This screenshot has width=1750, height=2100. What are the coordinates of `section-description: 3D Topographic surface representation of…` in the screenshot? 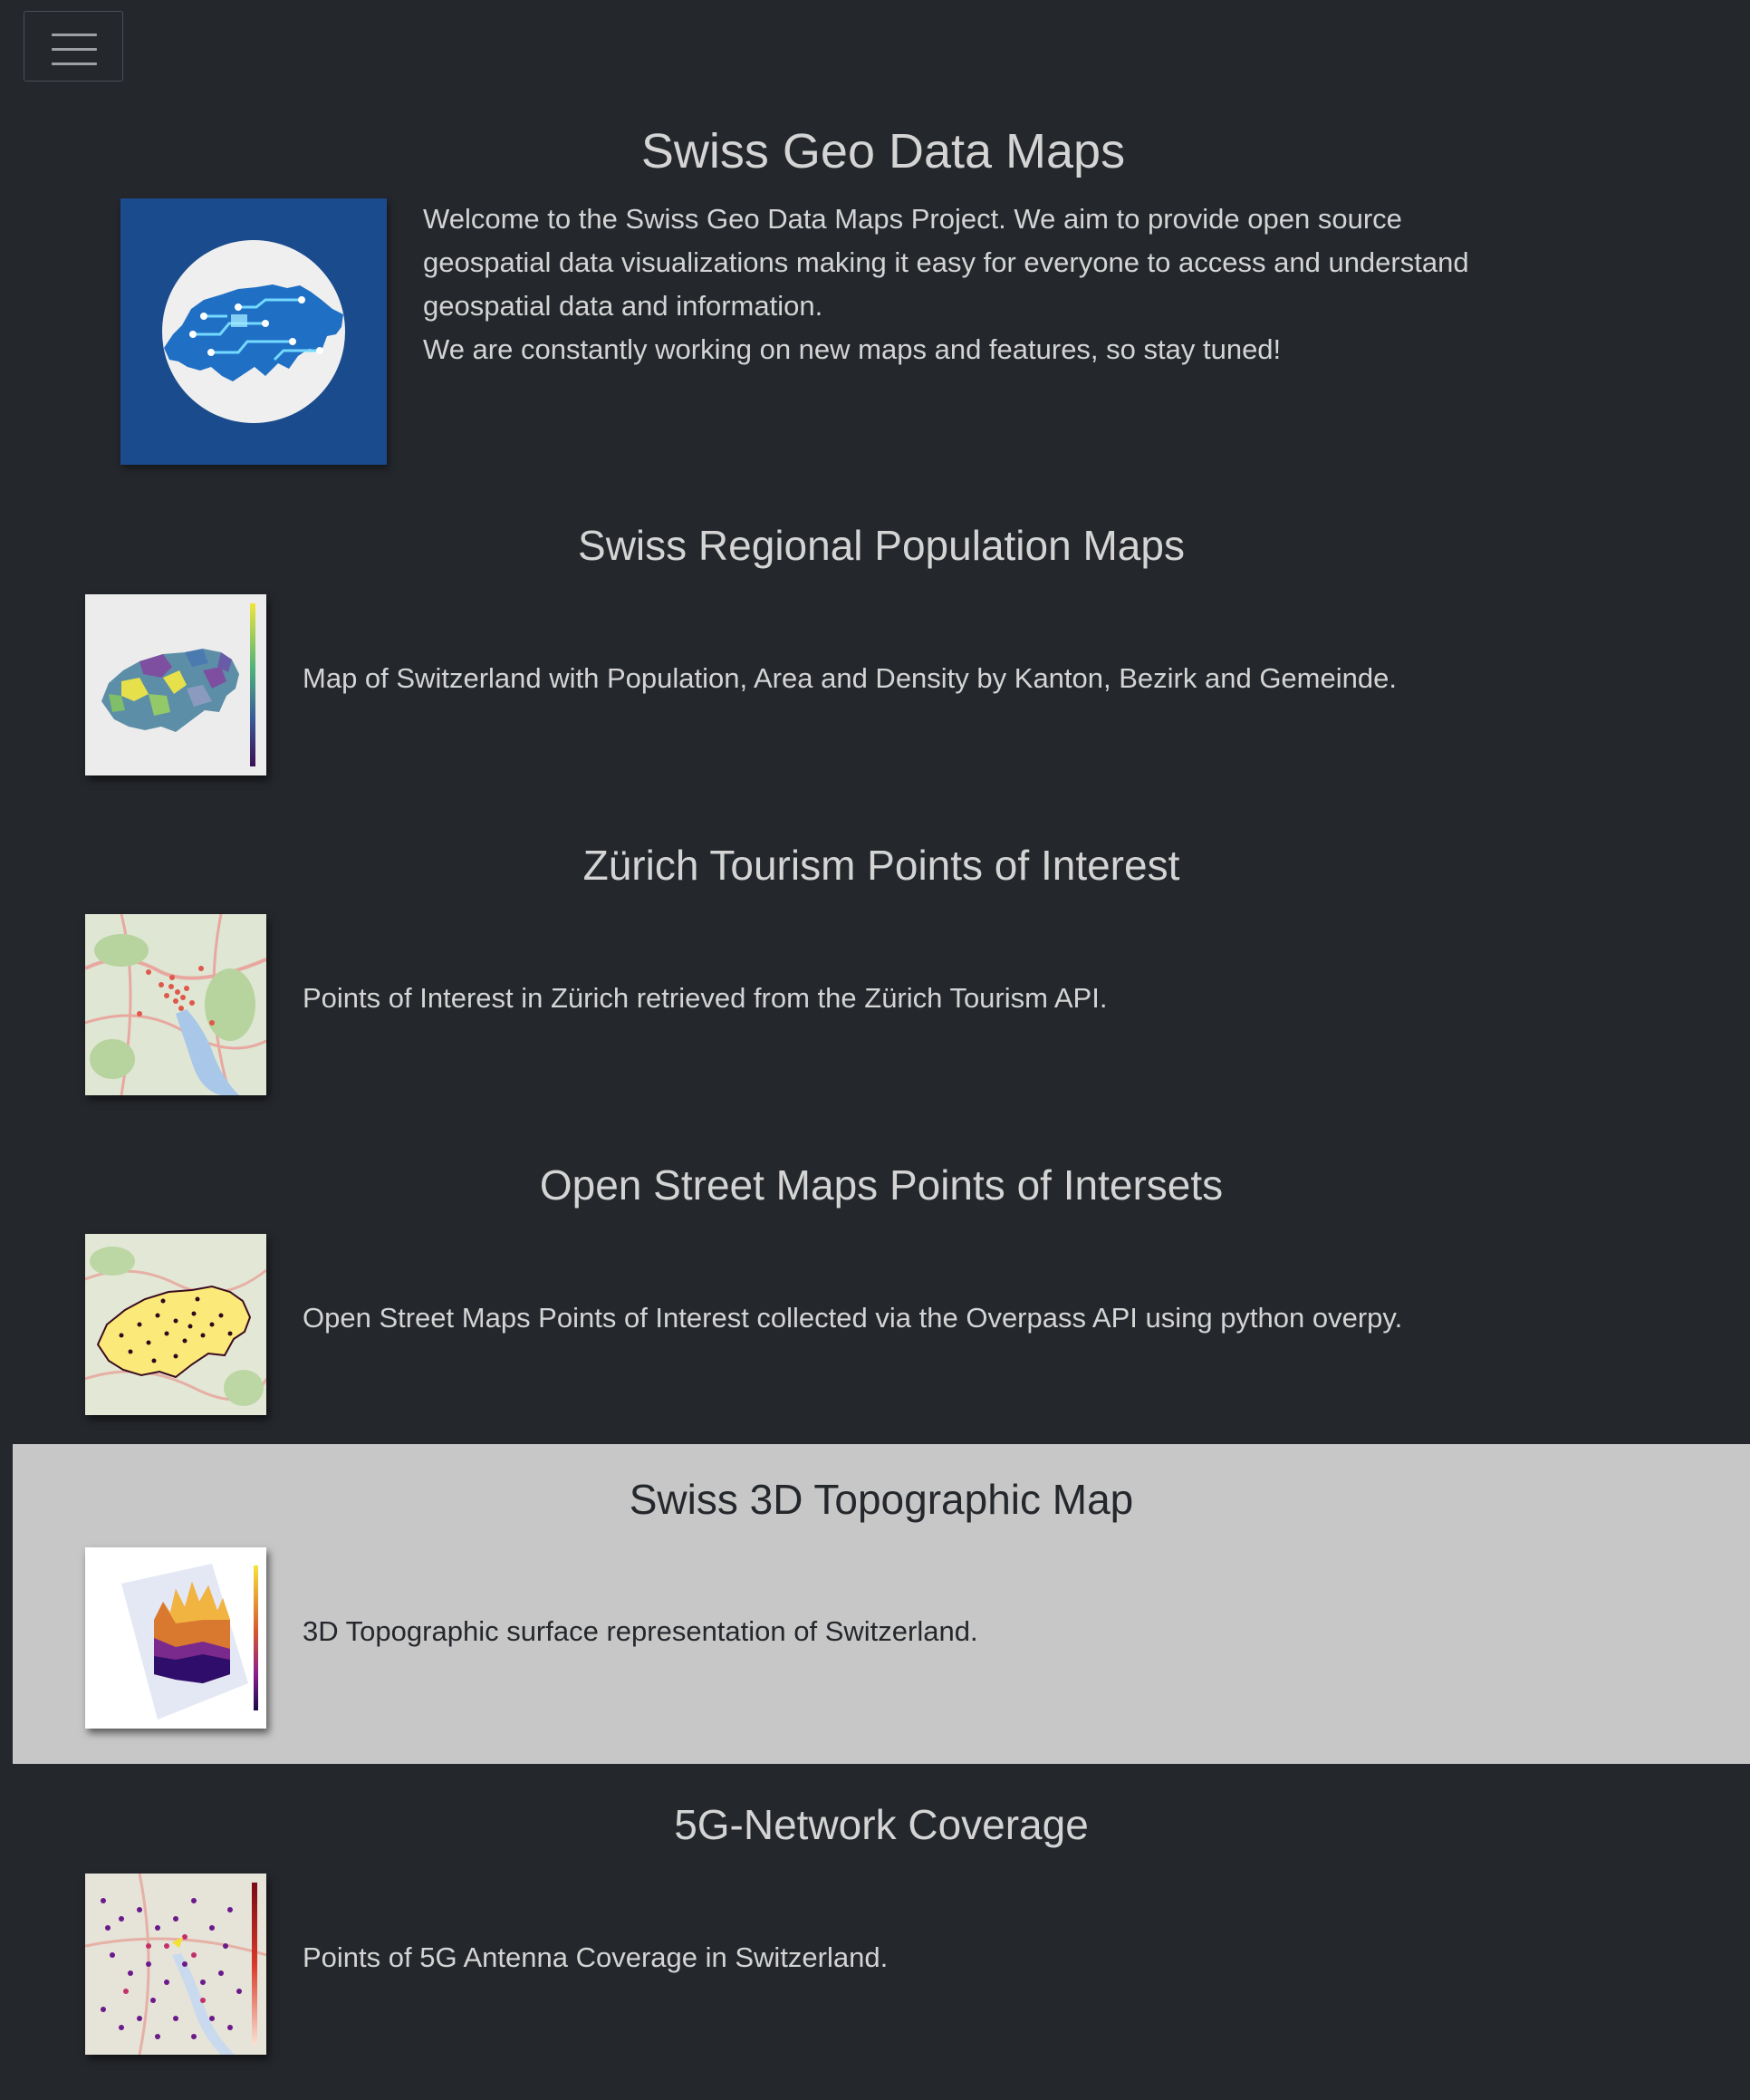 It's located at (641, 1631).